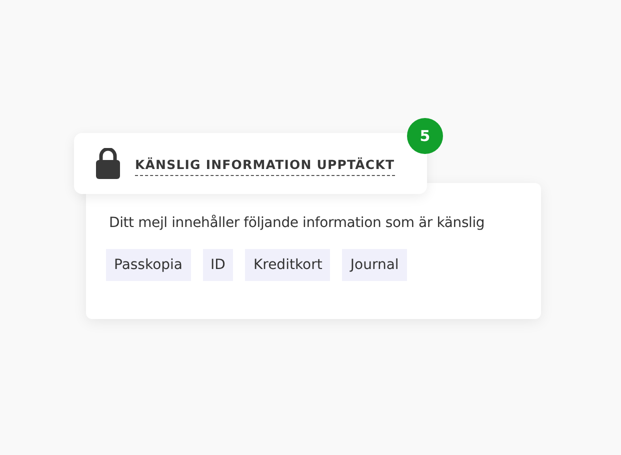 The width and height of the screenshot is (621, 455). I want to click on info-tag: Journal, so click(374, 265).